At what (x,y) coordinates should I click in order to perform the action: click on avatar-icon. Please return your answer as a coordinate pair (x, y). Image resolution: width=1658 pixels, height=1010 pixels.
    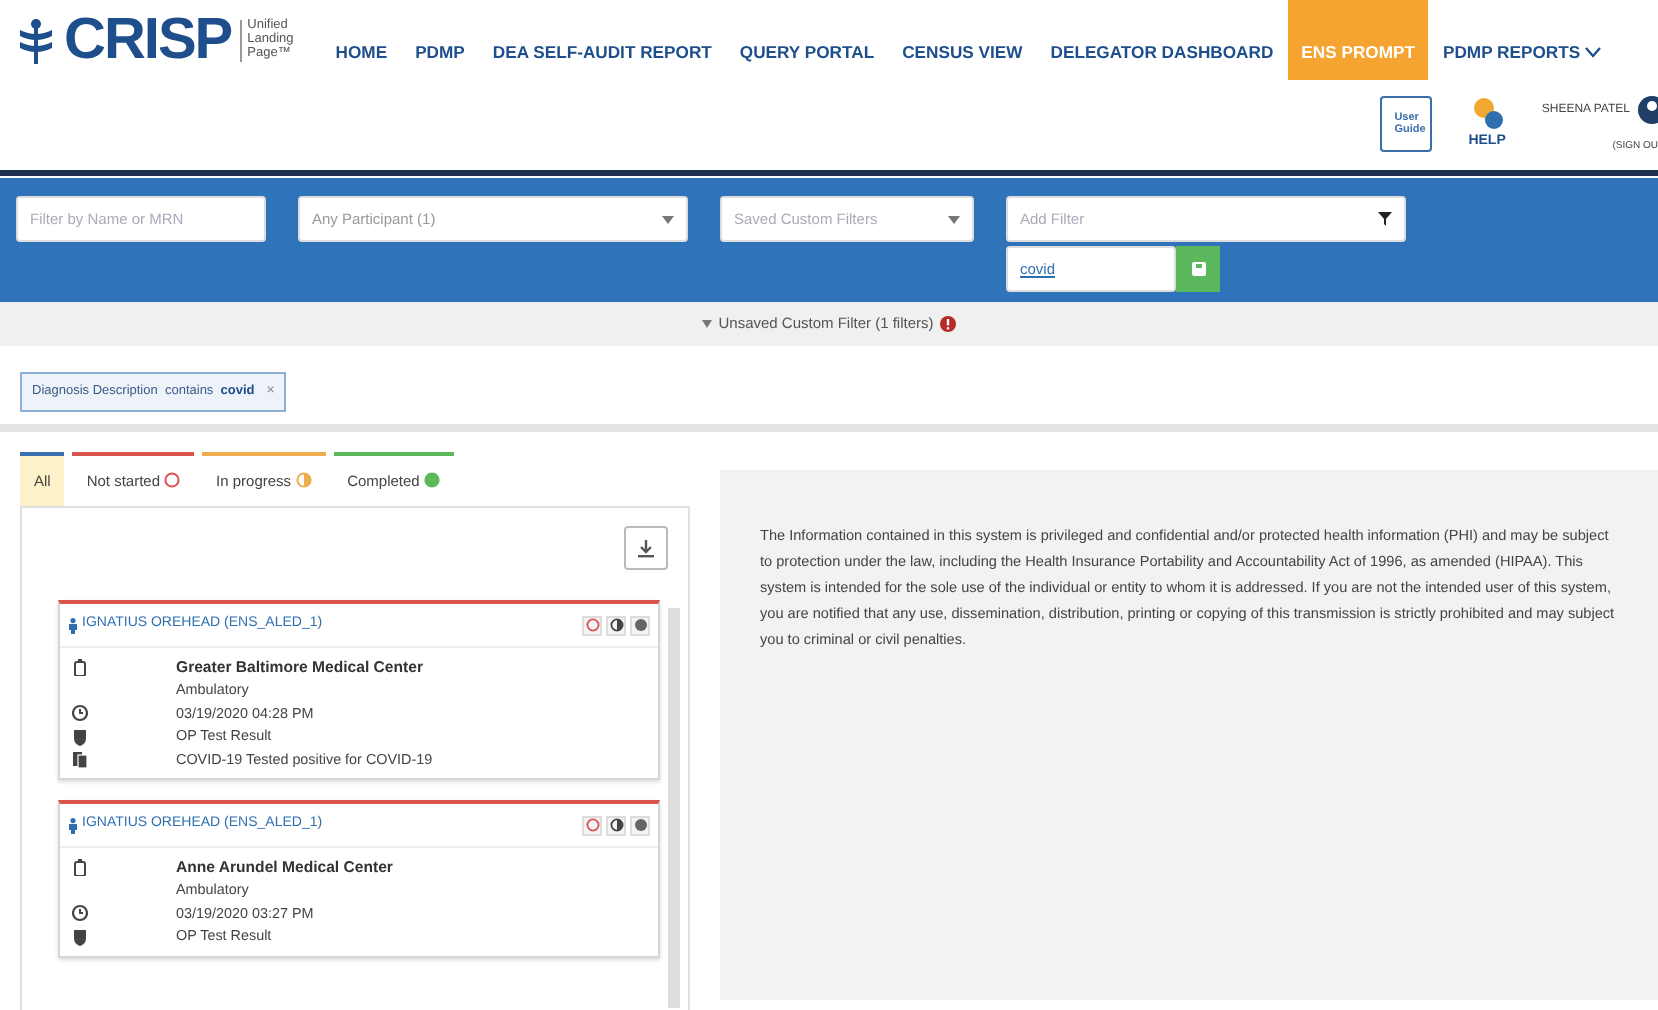
    Looking at the image, I should click on (1648, 110).